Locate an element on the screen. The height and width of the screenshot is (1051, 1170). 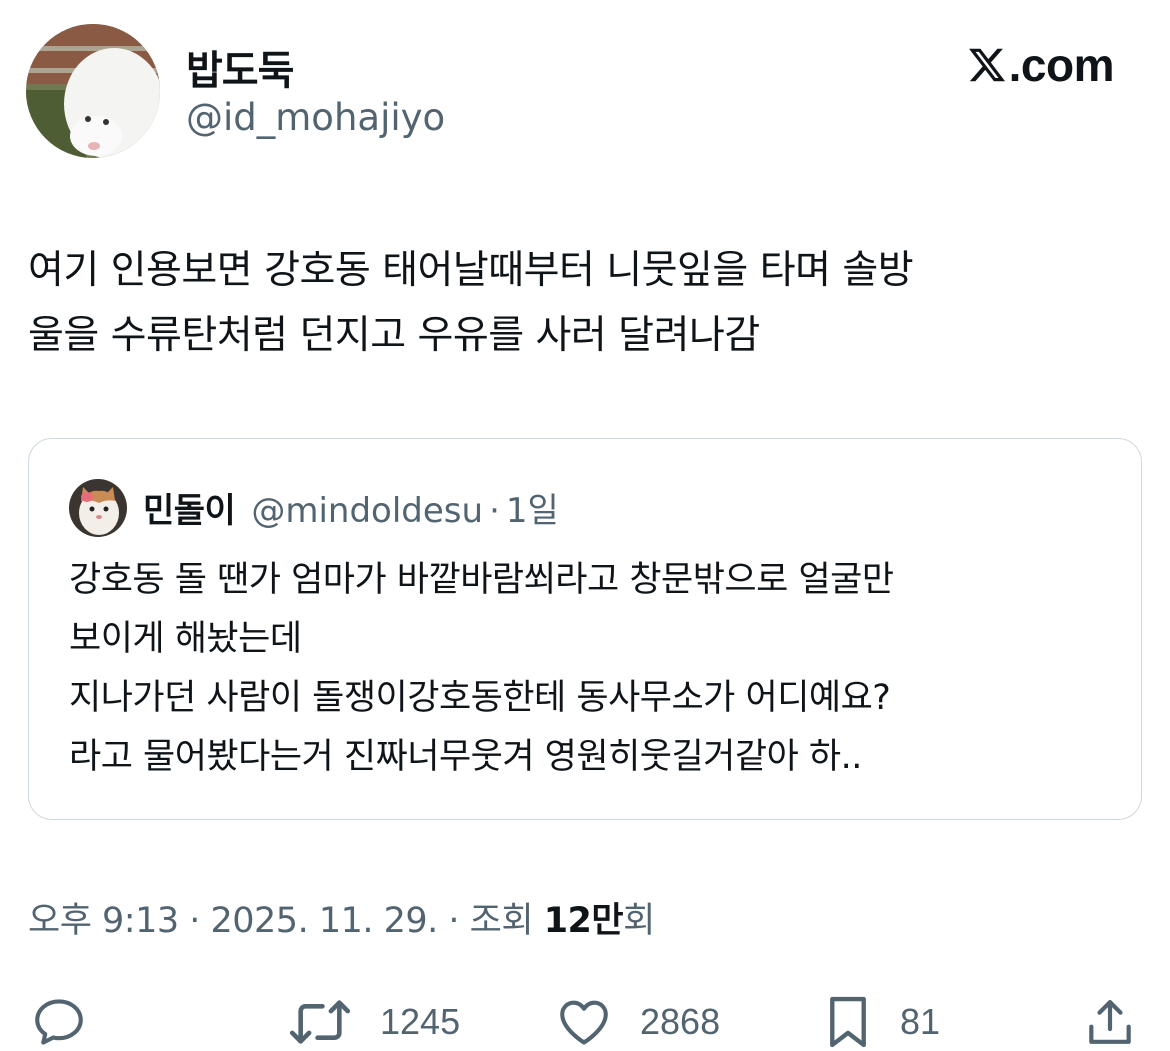
quote-header: 민돌이 @mindoldesu · 1일 is located at coordinates (351, 507).